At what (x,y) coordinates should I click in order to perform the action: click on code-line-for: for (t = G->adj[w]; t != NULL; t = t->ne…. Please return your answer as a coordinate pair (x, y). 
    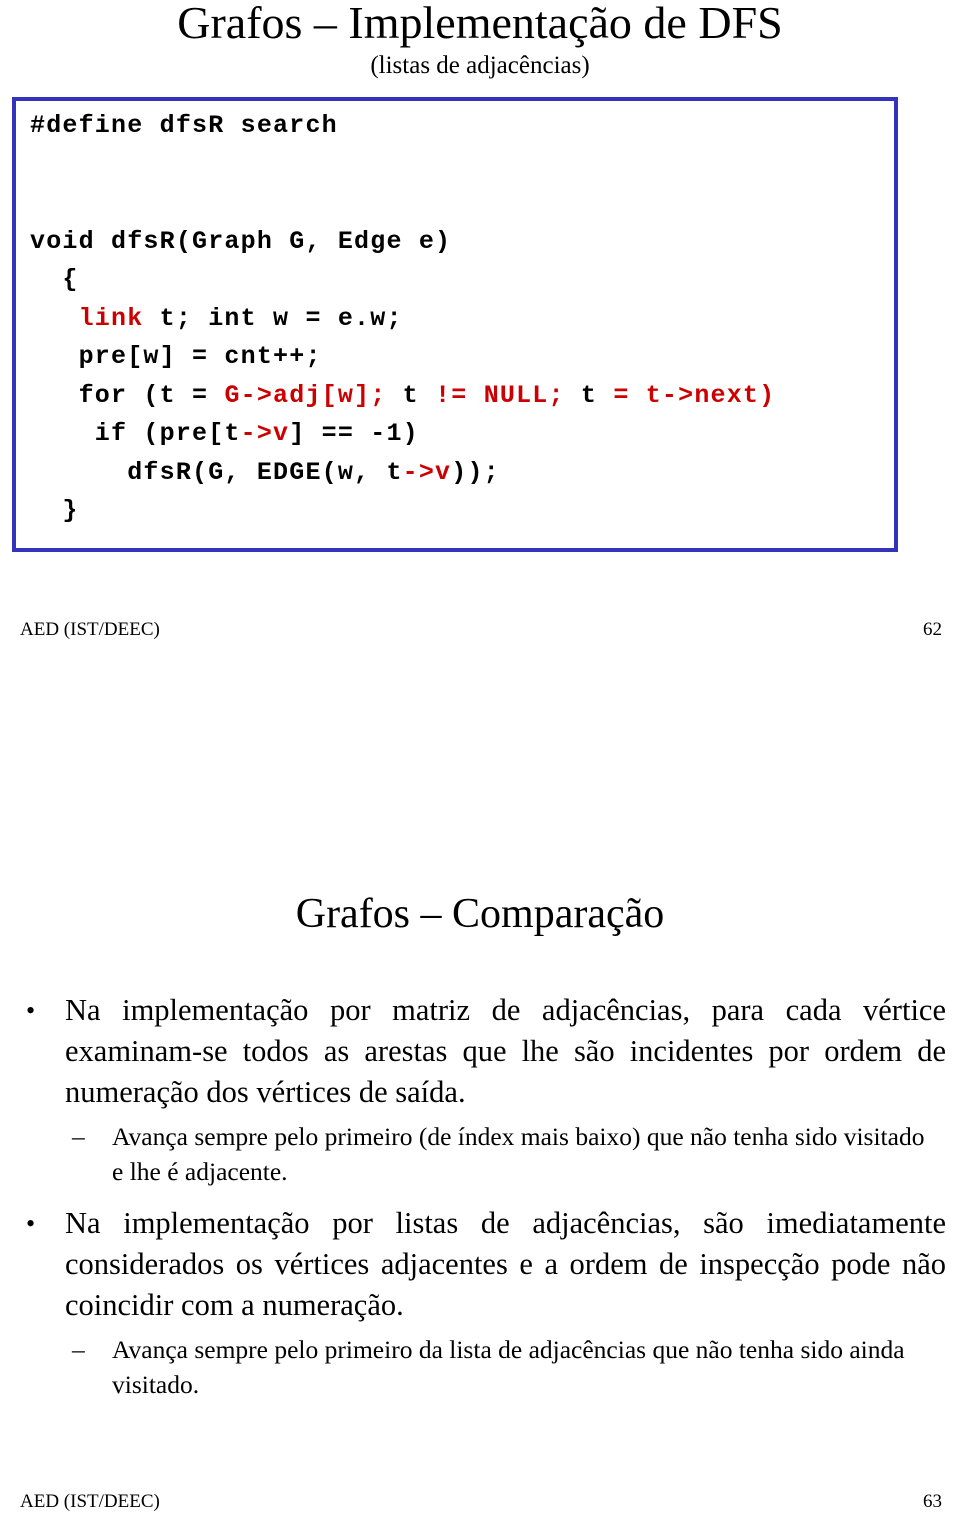
    Looking at the image, I should click on (402, 395).